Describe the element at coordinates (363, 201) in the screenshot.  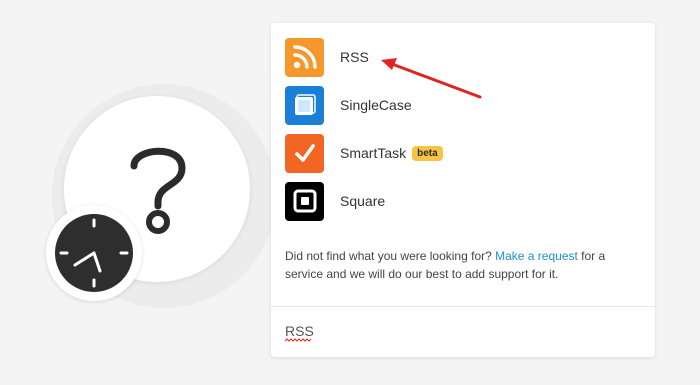
I see `app-label: Square` at that location.